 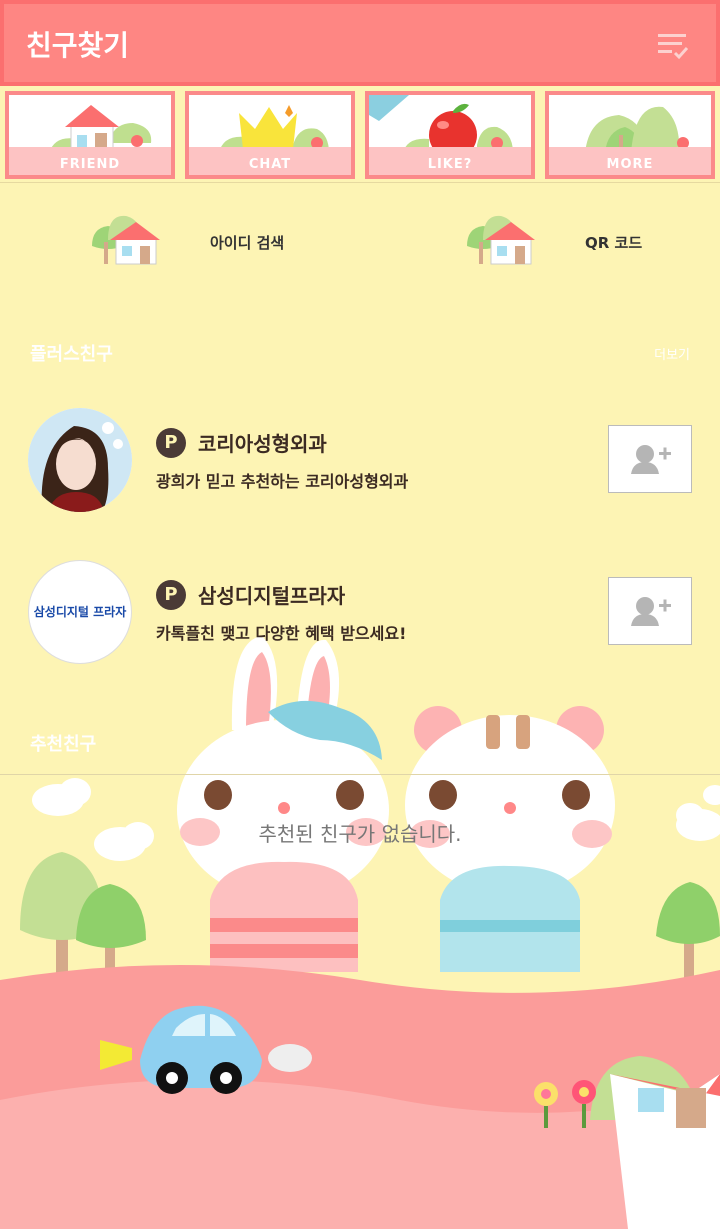 I want to click on plus-friends-heading: 플러스친구, so click(x=71, y=354).